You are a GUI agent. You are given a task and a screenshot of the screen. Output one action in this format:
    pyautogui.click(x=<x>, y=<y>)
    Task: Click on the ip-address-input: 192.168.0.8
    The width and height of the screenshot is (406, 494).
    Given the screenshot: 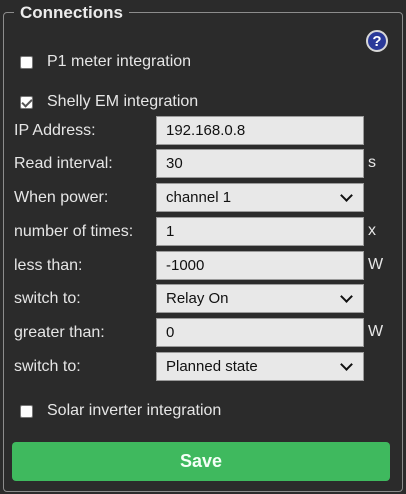 What is the action you would take?
    pyautogui.click(x=260, y=130)
    